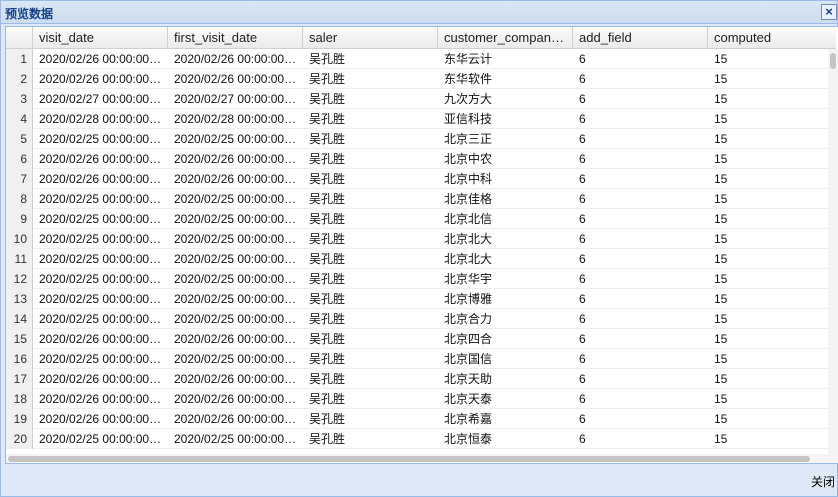 The width and height of the screenshot is (838, 497). I want to click on row-number: 4, so click(19, 119).